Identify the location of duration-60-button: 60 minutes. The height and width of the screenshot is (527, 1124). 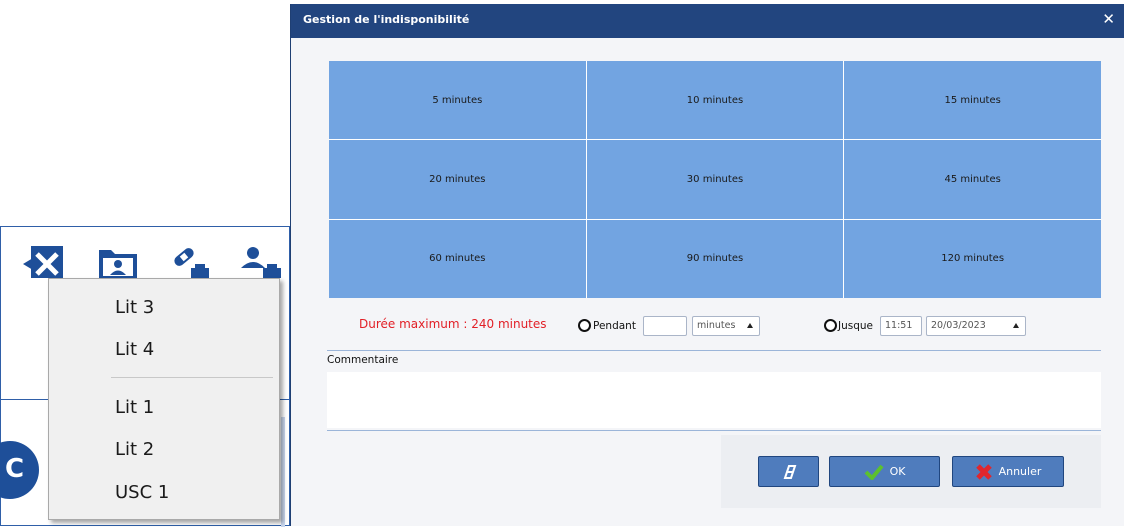
(457, 258).